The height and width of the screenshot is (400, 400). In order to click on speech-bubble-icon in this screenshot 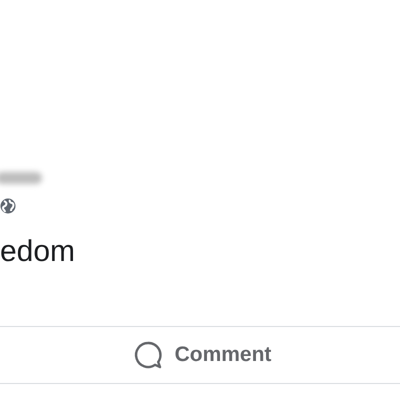, I will do `click(147, 355)`.